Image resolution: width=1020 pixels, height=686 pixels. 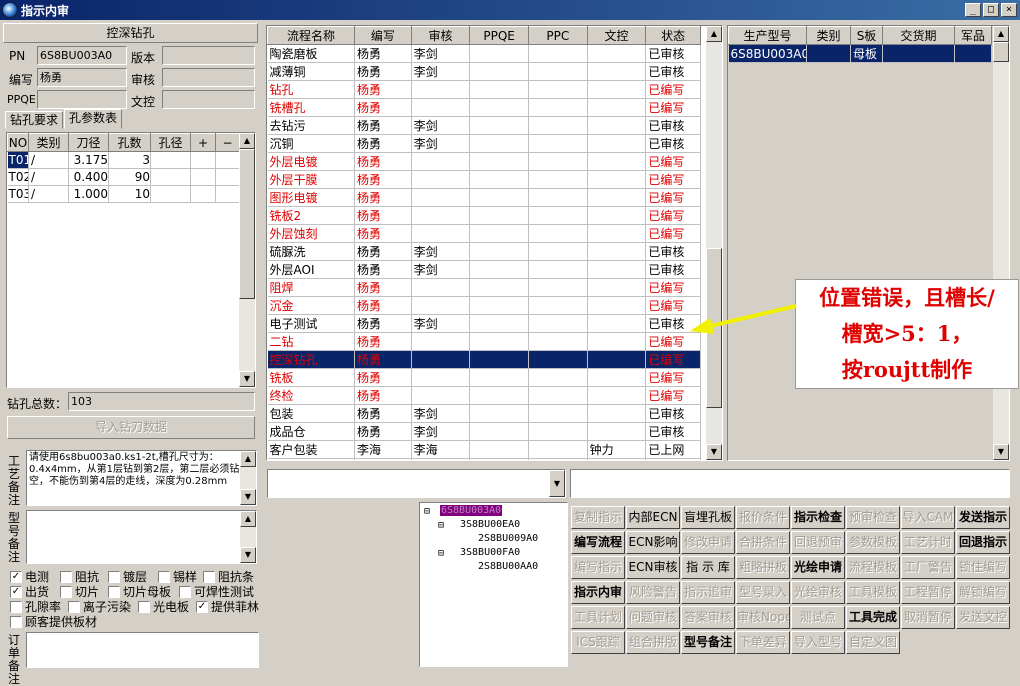 I want to click on flow-col-header: 状态, so click(x=673, y=35).